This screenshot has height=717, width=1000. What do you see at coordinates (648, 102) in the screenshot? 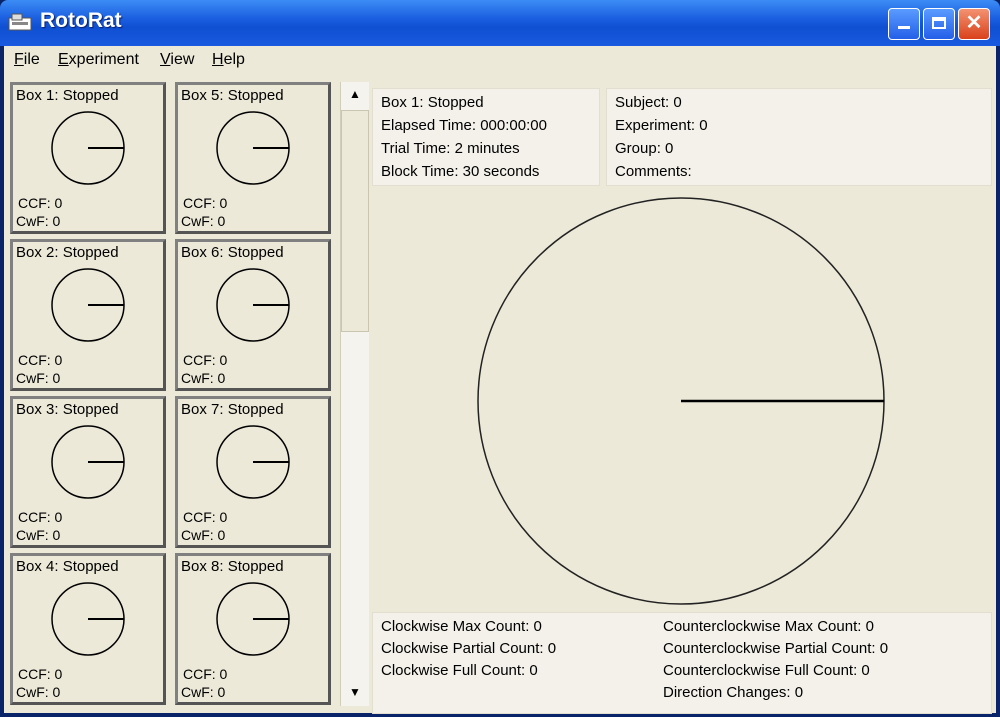
I see `subject-id: Subject: 0` at bounding box center [648, 102].